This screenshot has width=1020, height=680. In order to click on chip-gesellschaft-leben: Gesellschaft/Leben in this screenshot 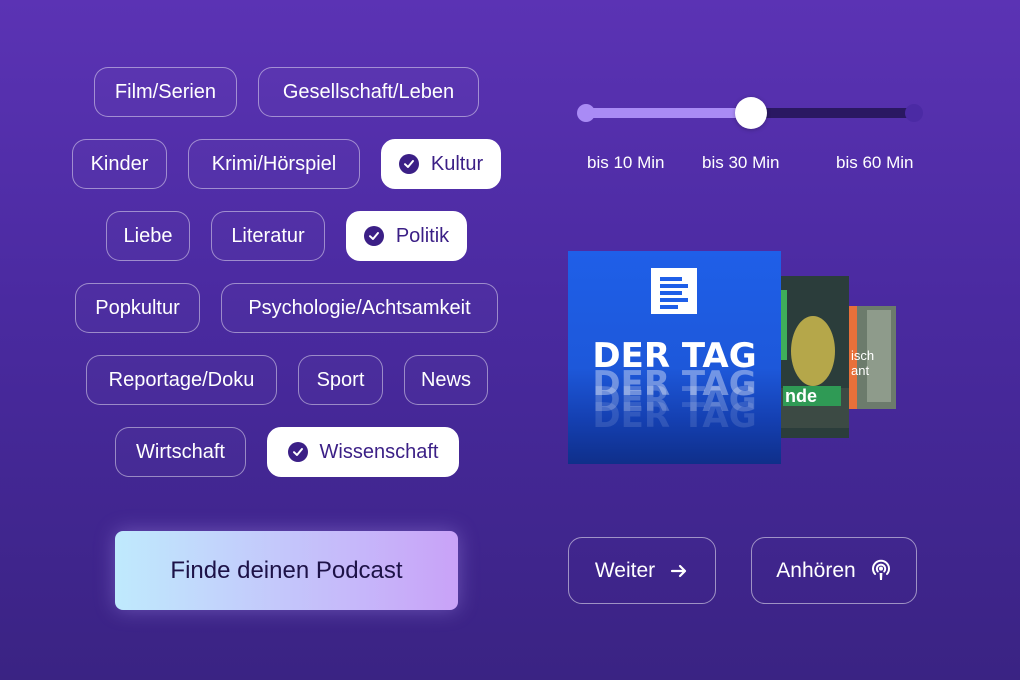, I will do `click(368, 92)`.